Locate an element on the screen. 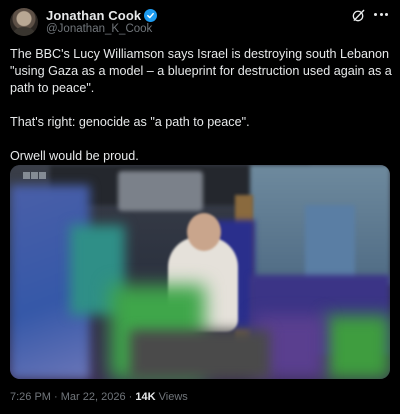  tweet-date: Mar 22, 2026 is located at coordinates (93, 397).